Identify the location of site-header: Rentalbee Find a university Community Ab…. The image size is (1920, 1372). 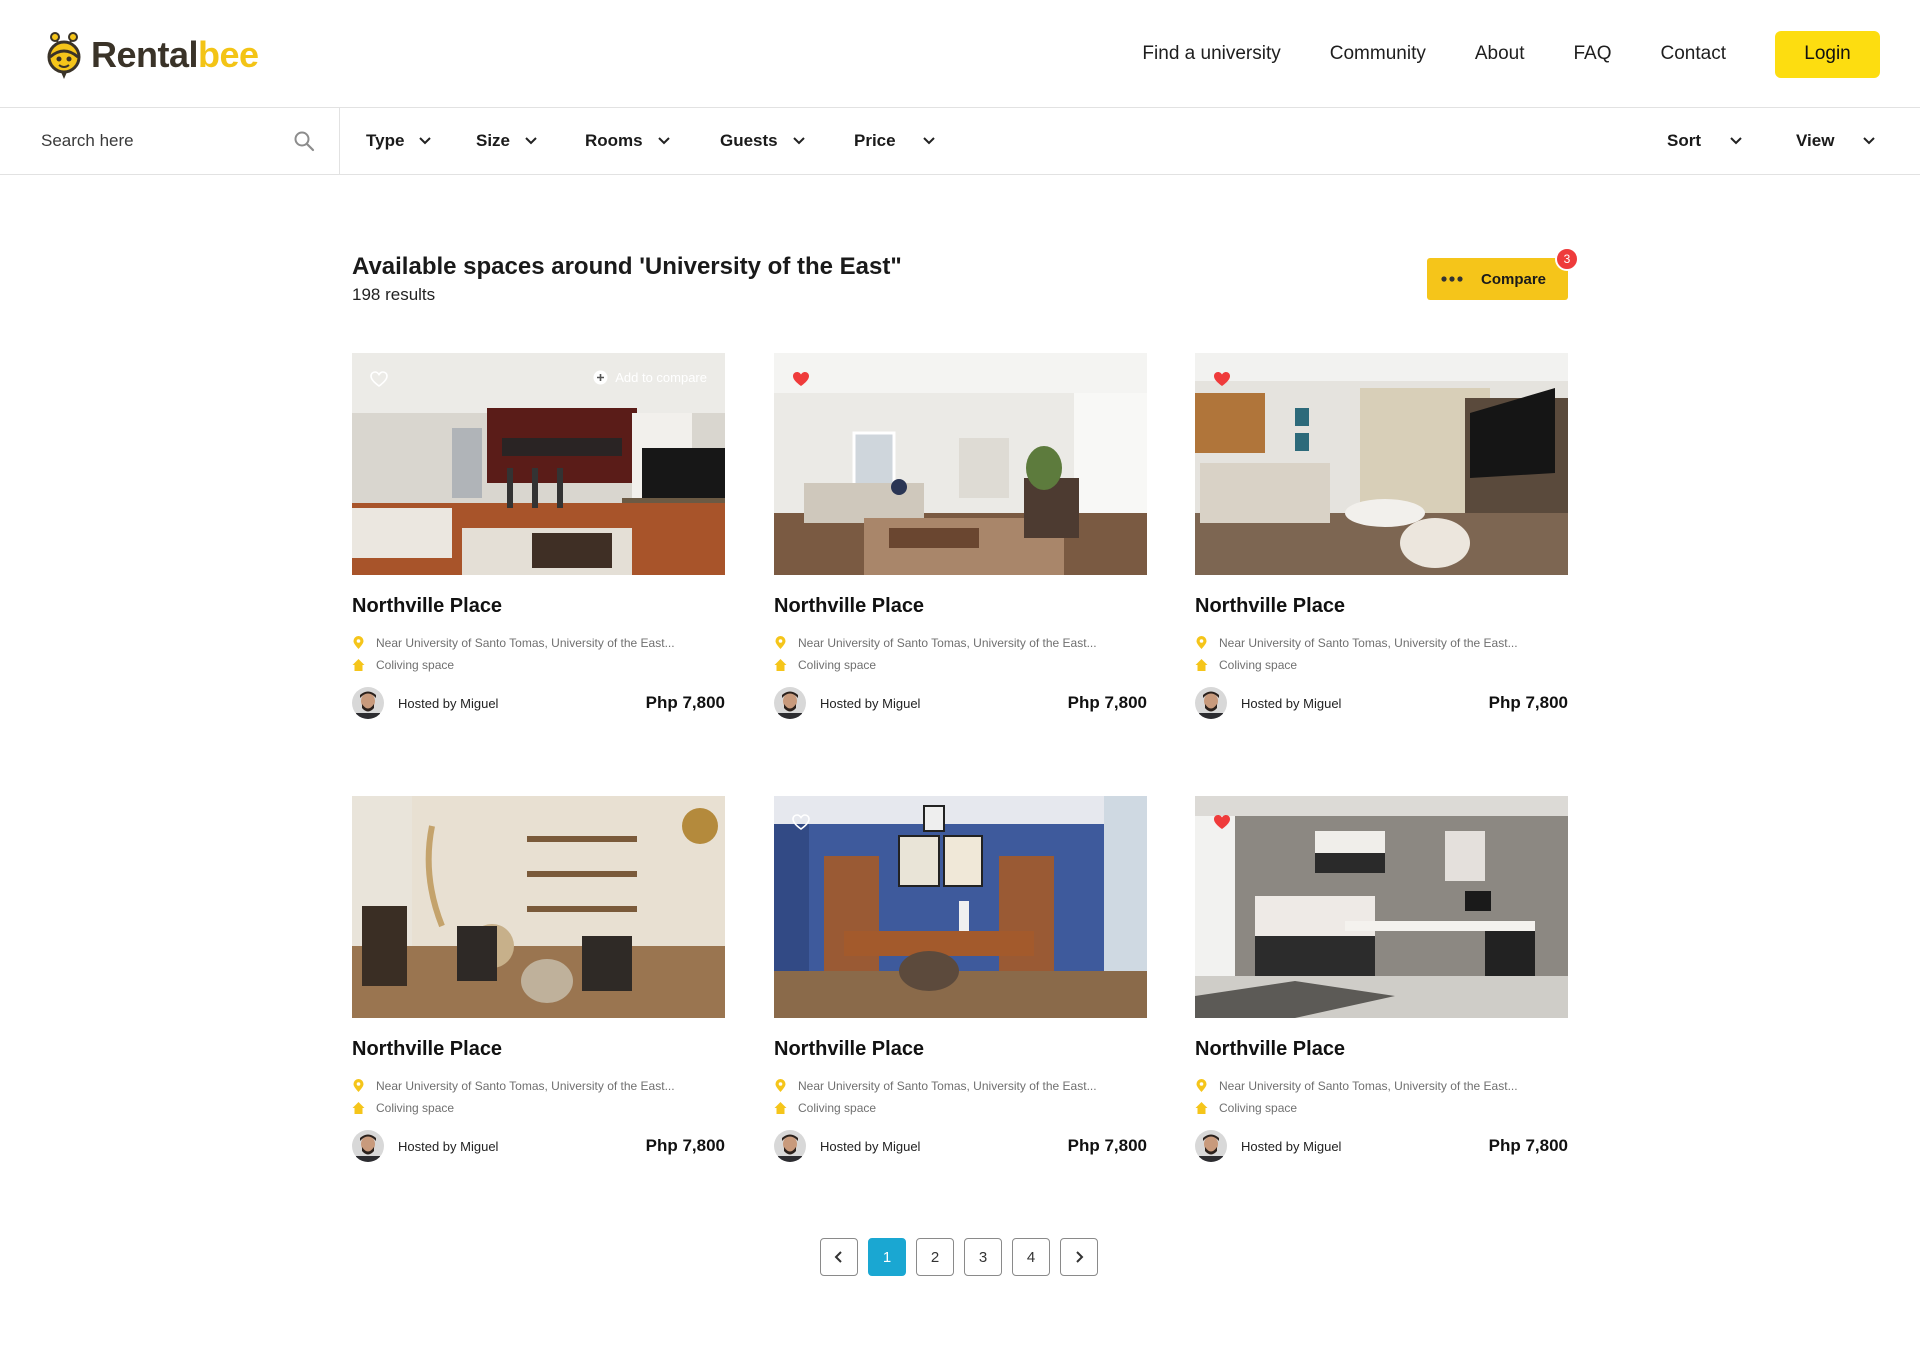
(960, 54).